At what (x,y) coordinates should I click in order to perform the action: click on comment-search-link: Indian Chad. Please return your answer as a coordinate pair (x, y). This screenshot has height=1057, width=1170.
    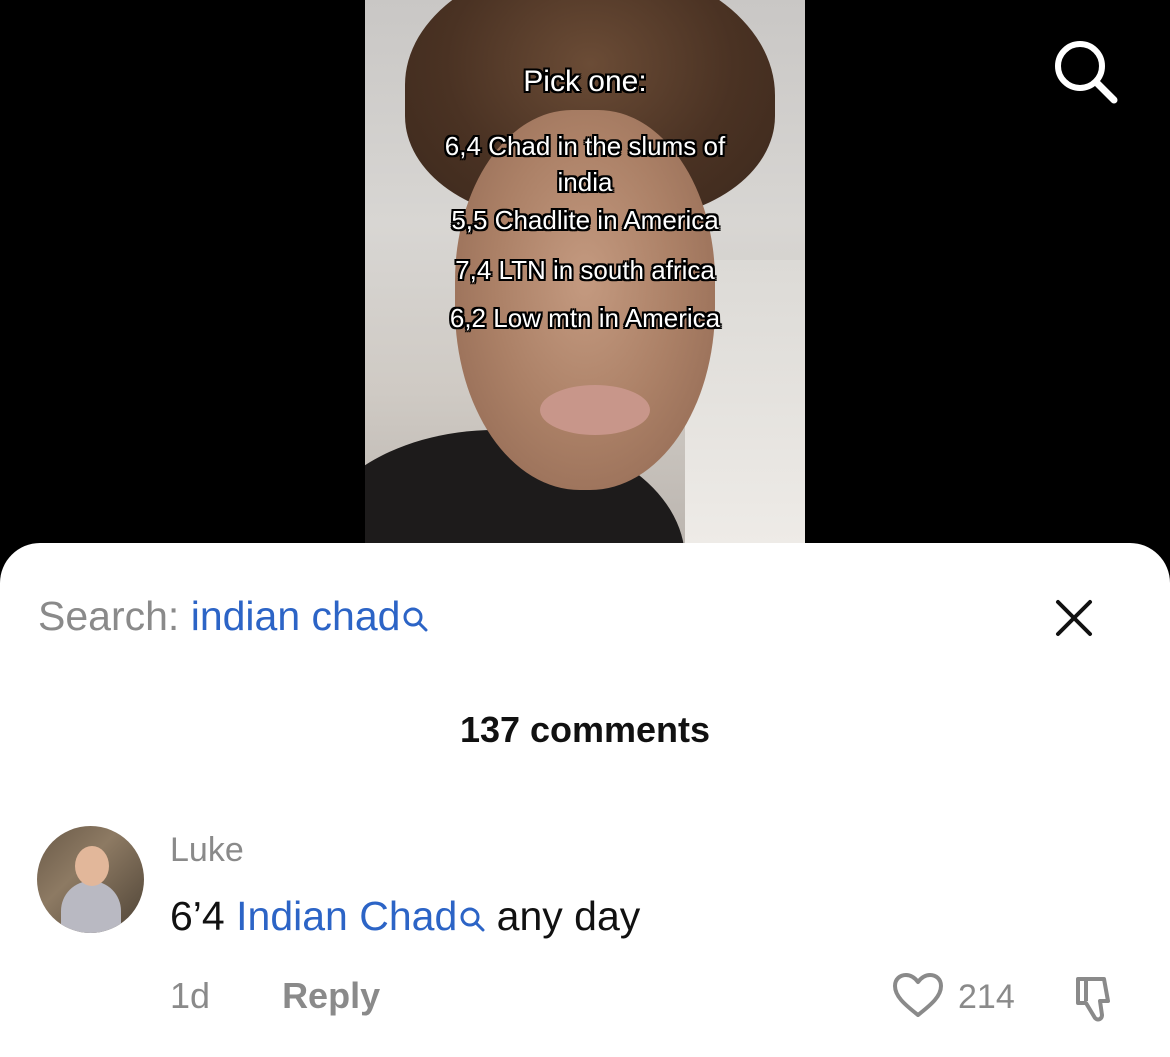
    Looking at the image, I should click on (346, 916).